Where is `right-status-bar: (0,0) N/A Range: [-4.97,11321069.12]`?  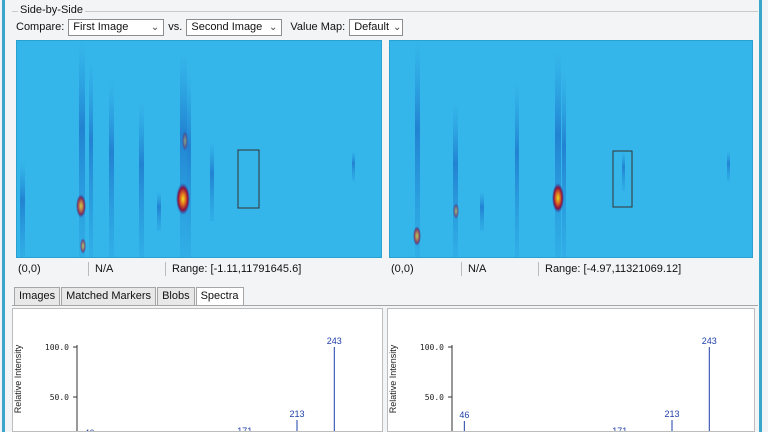
right-status-bar: (0,0) N/A Range: [-4.97,11321069.12] is located at coordinates (570, 269).